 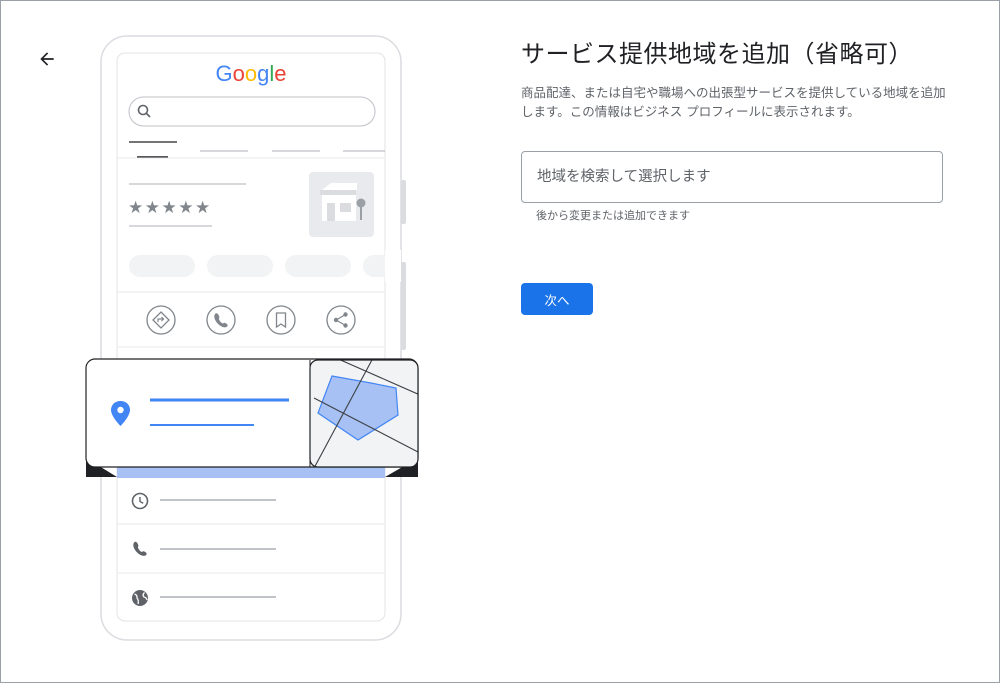 I want to click on illustration-search-bar, so click(x=252, y=111).